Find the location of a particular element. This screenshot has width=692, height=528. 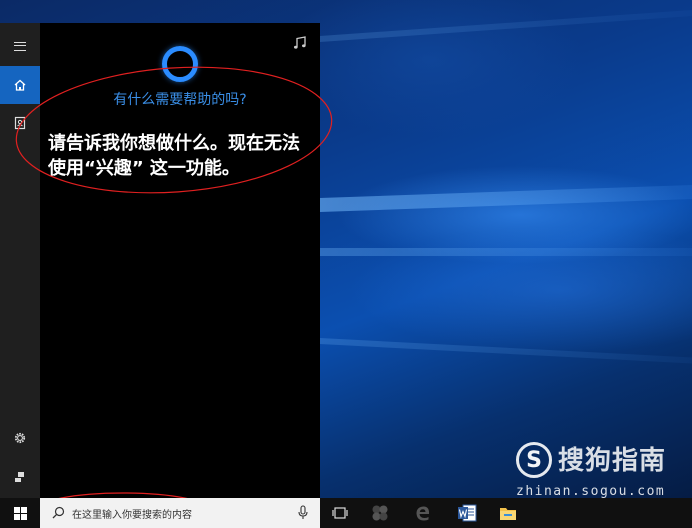

taskbar: 在这里输入你要搜索的内容 is located at coordinates (346, 513).